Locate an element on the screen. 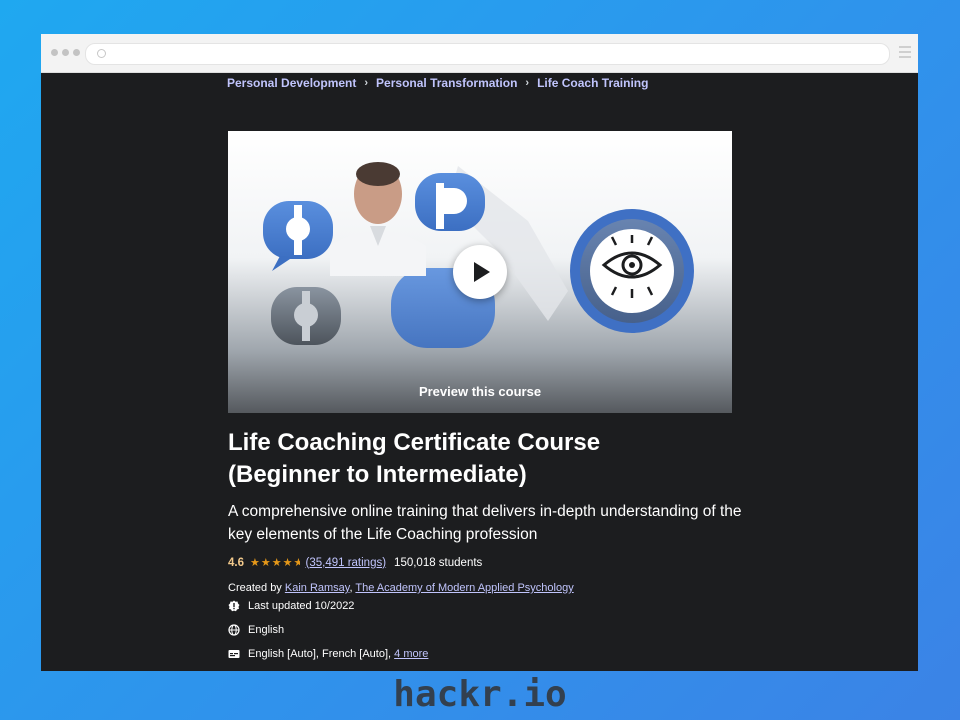 Image resolution: width=960 pixels, height=720 pixels. captions-icon is located at coordinates (234, 654).